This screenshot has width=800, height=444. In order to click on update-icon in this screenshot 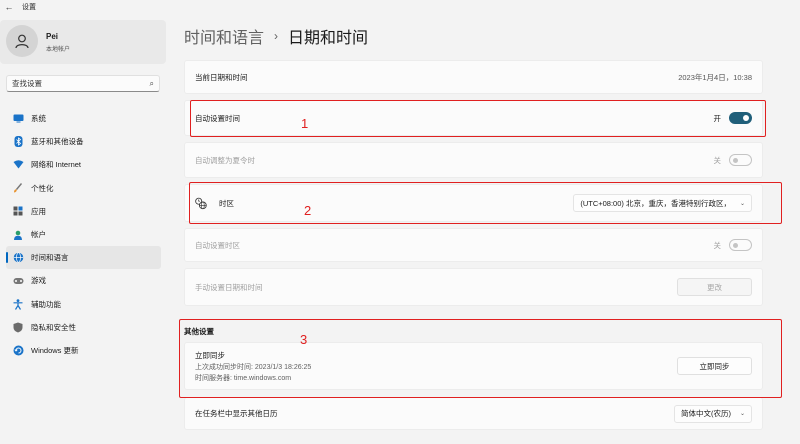, I will do `click(18, 350)`.